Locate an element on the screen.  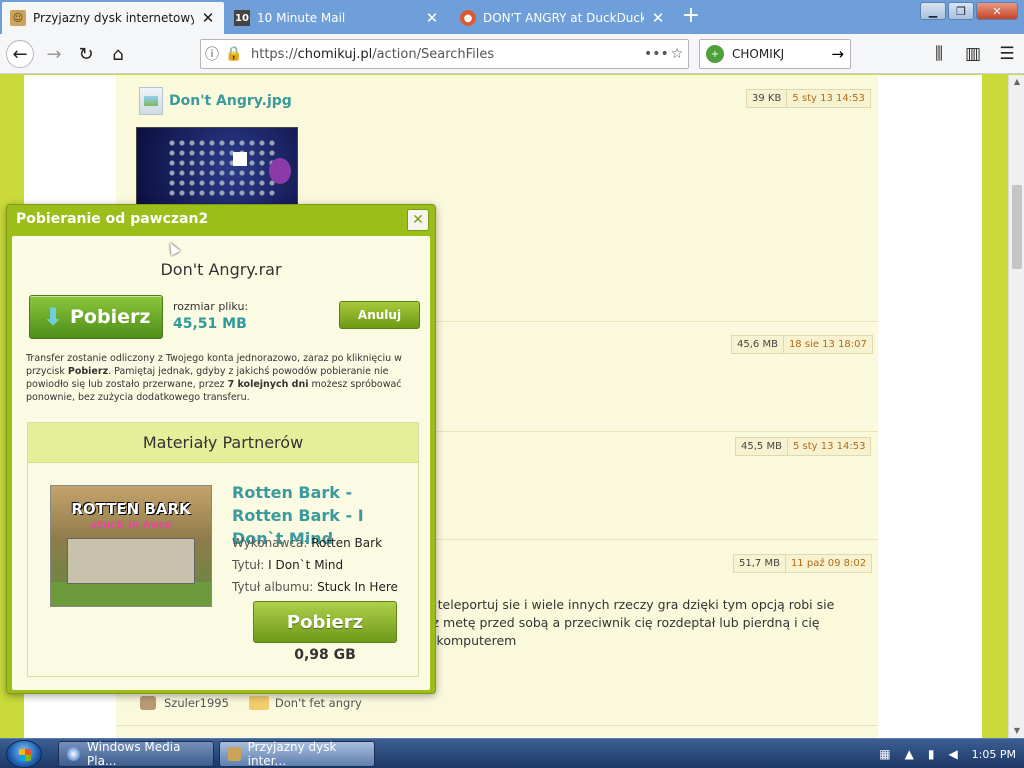
file-date: 11 paź 09 8:02 is located at coordinates (829, 563).